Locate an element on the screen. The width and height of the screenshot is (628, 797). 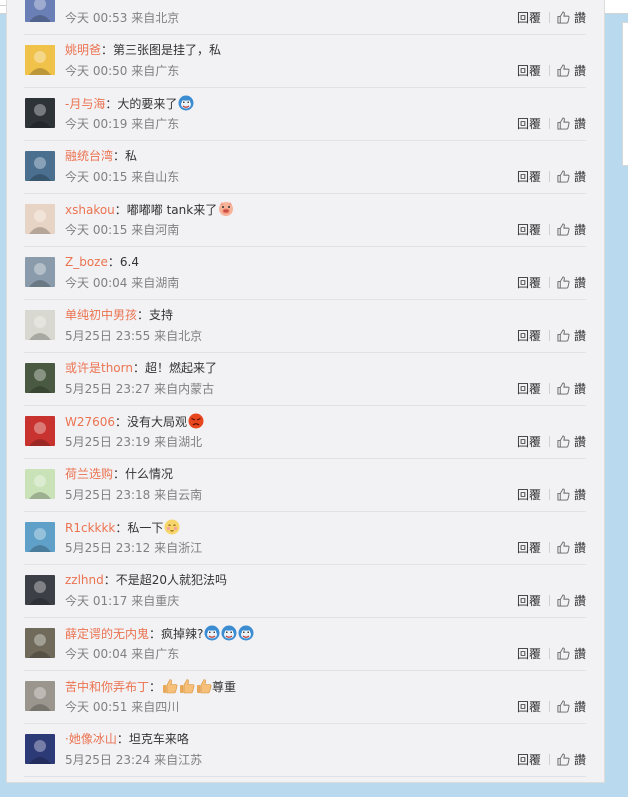
comment-username-link: Z_boze is located at coordinates (86, 262).